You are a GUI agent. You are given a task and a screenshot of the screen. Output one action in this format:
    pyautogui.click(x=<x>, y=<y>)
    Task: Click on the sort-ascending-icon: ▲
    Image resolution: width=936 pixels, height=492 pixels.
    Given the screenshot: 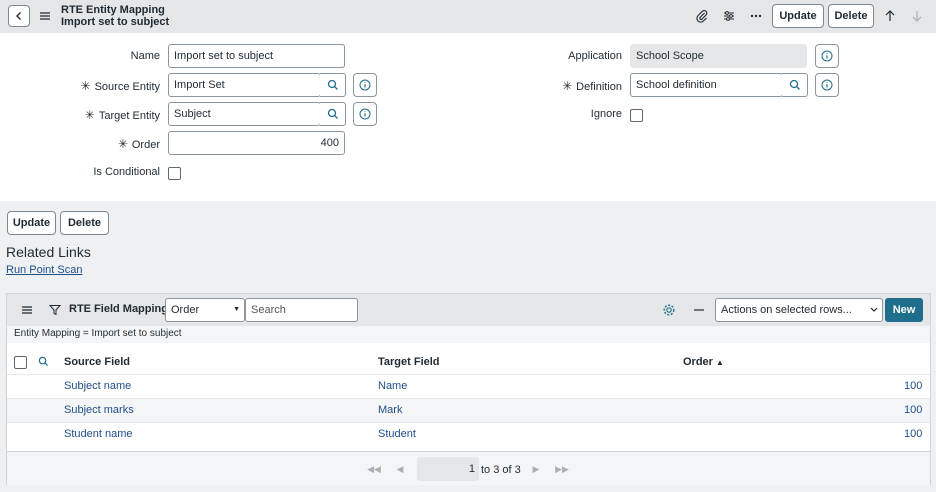 What is the action you would take?
    pyautogui.click(x=720, y=362)
    